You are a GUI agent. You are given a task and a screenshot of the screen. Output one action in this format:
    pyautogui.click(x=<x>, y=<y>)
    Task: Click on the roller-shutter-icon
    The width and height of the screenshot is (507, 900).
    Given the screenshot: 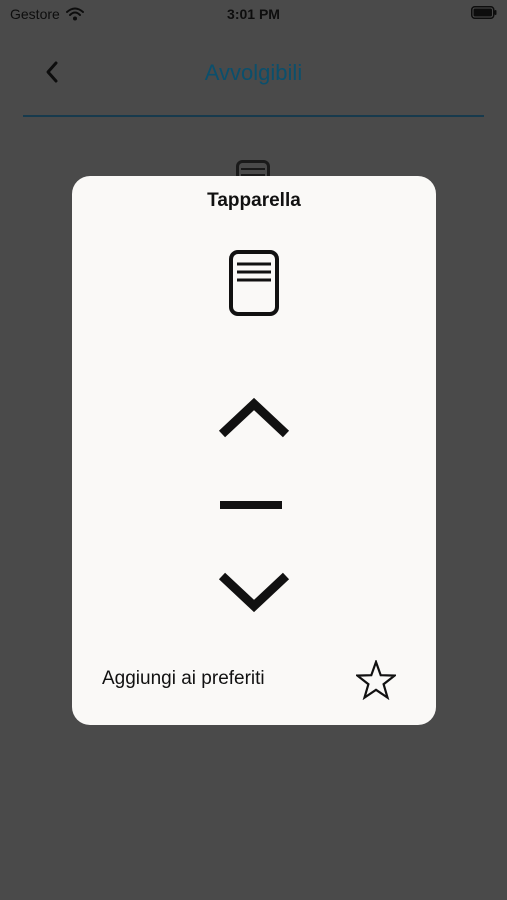 What is the action you would take?
    pyautogui.click(x=254, y=283)
    